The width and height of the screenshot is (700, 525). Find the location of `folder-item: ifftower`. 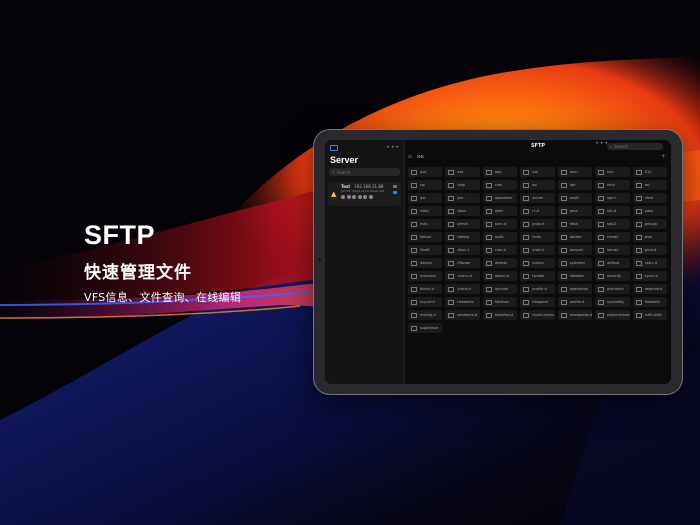

folder-item: ifftower is located at coordinates (462, 263).